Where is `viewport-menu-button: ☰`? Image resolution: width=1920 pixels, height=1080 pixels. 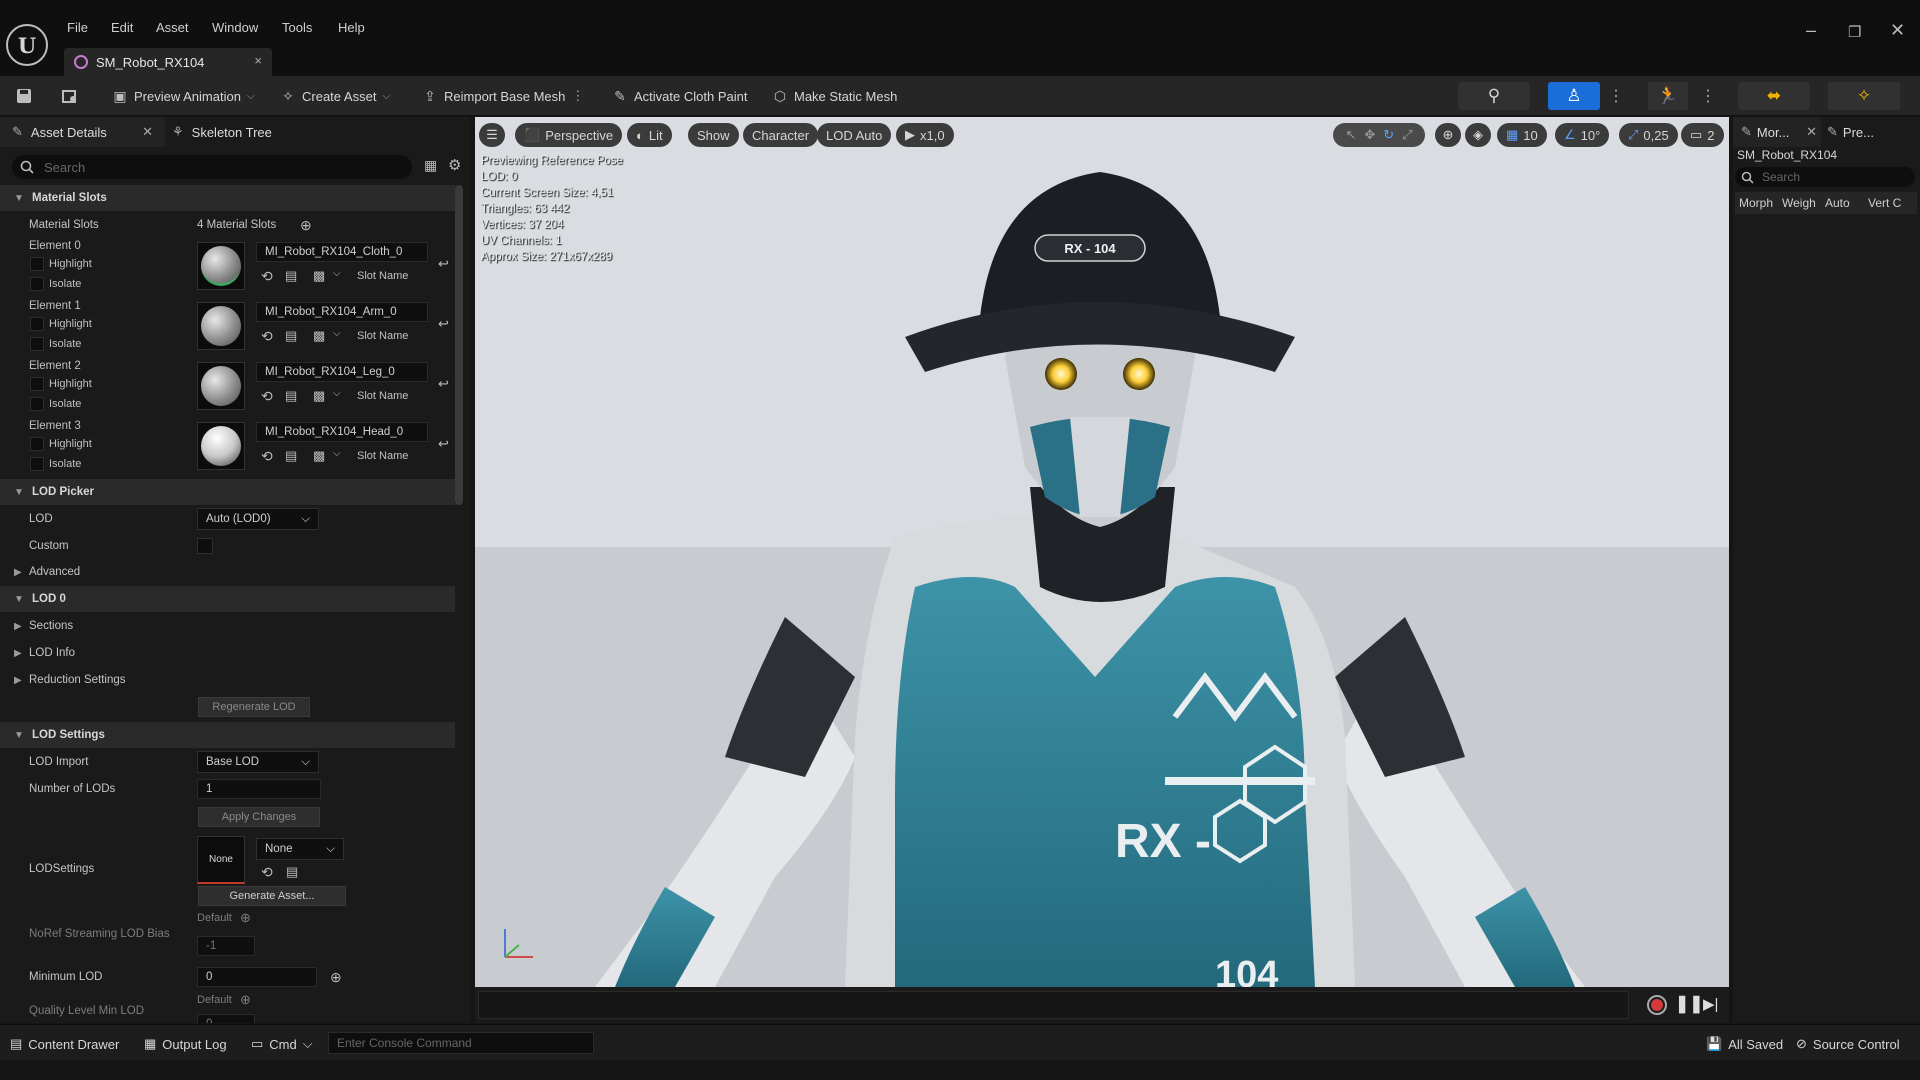
viewport-menu-button: ☰ is located at coordinates (492, 135).